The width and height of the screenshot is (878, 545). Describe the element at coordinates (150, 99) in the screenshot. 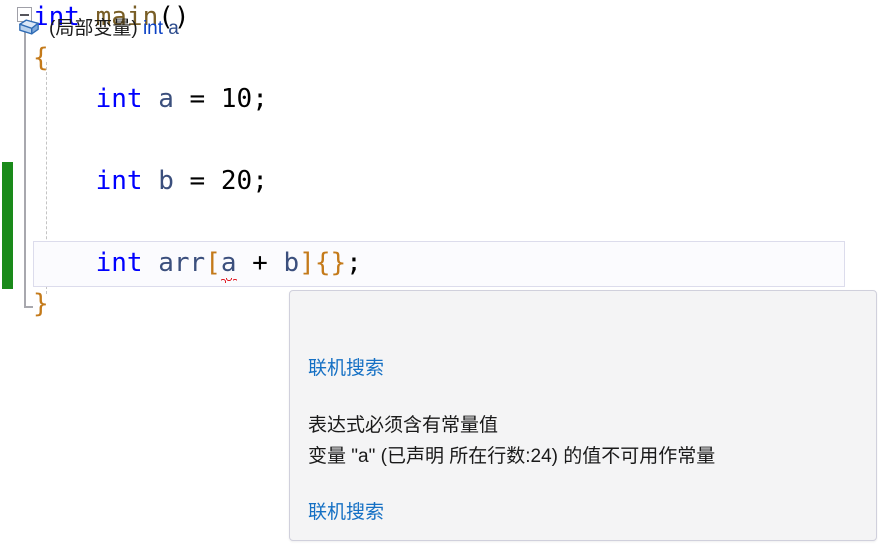

I see `code-line-3: int a = 10;` at that location.